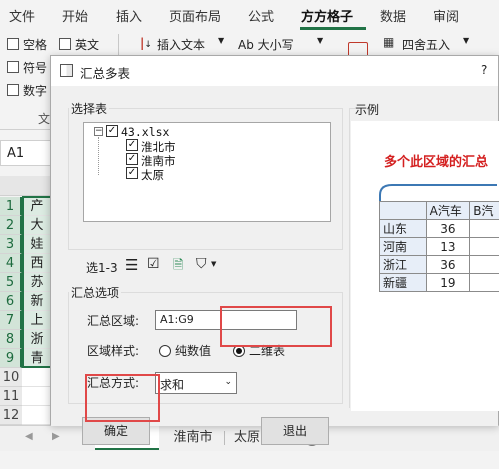 The height and width of the screenshot is (469, 499). Describe the element at coordinates (11, 263) in the screenshot. I see `row-header: 4` at that location.